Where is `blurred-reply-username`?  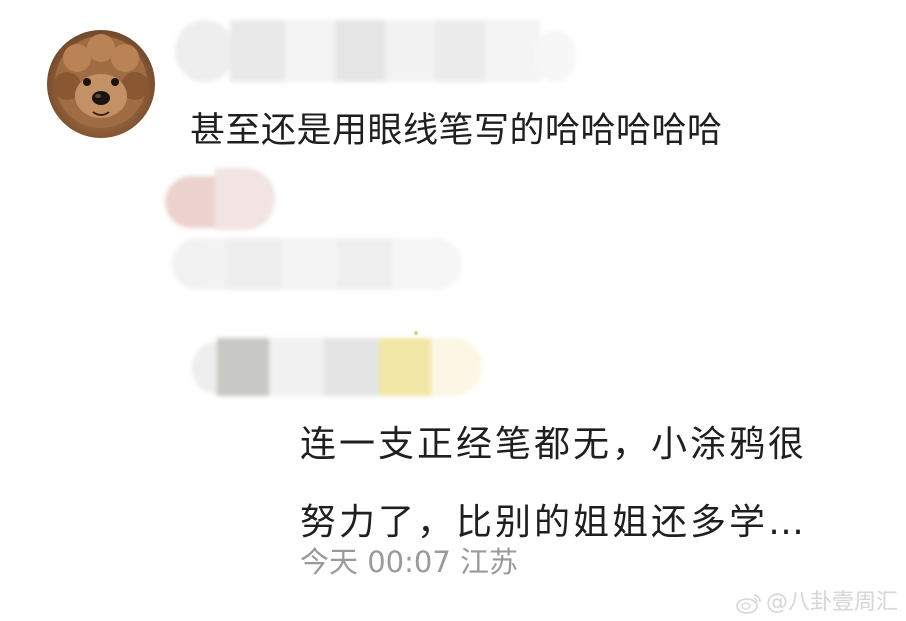 blurred-reply-username is located at coordinates (337, 367).